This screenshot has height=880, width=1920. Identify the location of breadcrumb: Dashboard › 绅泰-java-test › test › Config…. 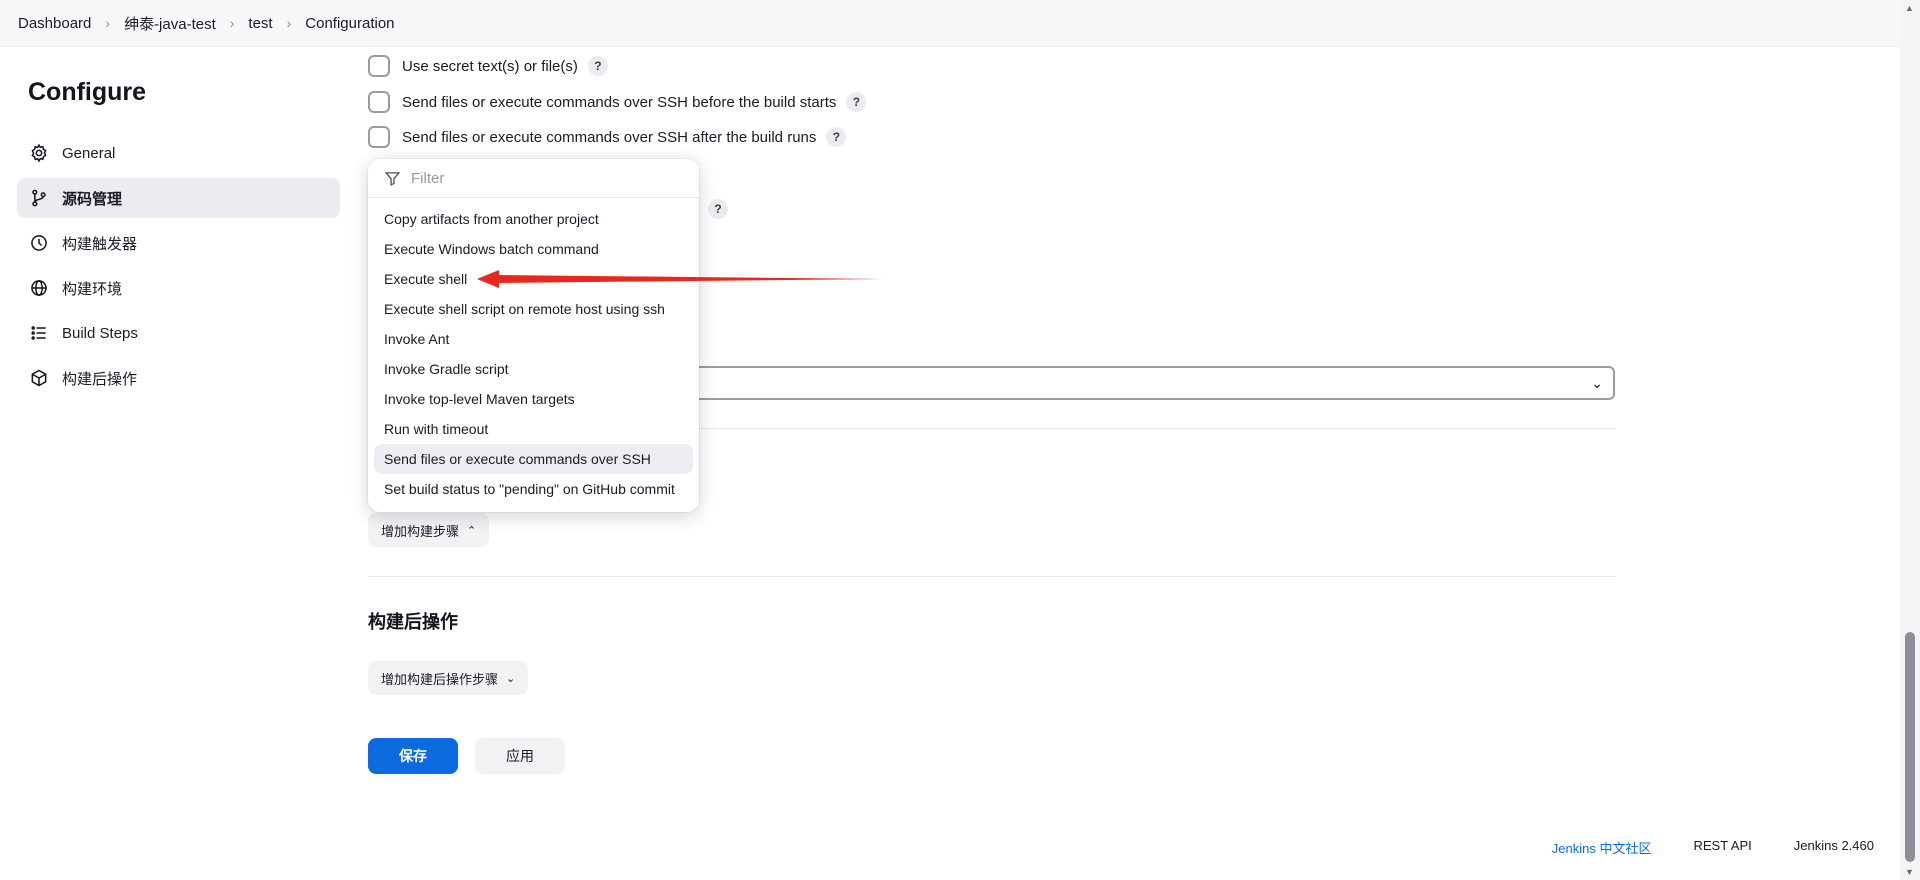
(950, 23).